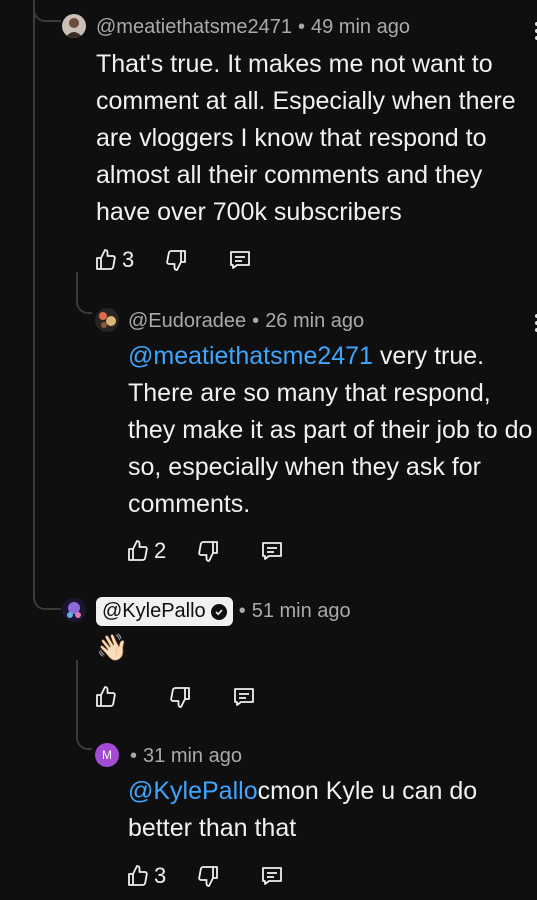 Image resolution: width=537 pixels, height=900 pixels. What do you see at coordinates (160, 550) in the screenshot?
I see `like-count: 2` at bounding box center [160, 550].